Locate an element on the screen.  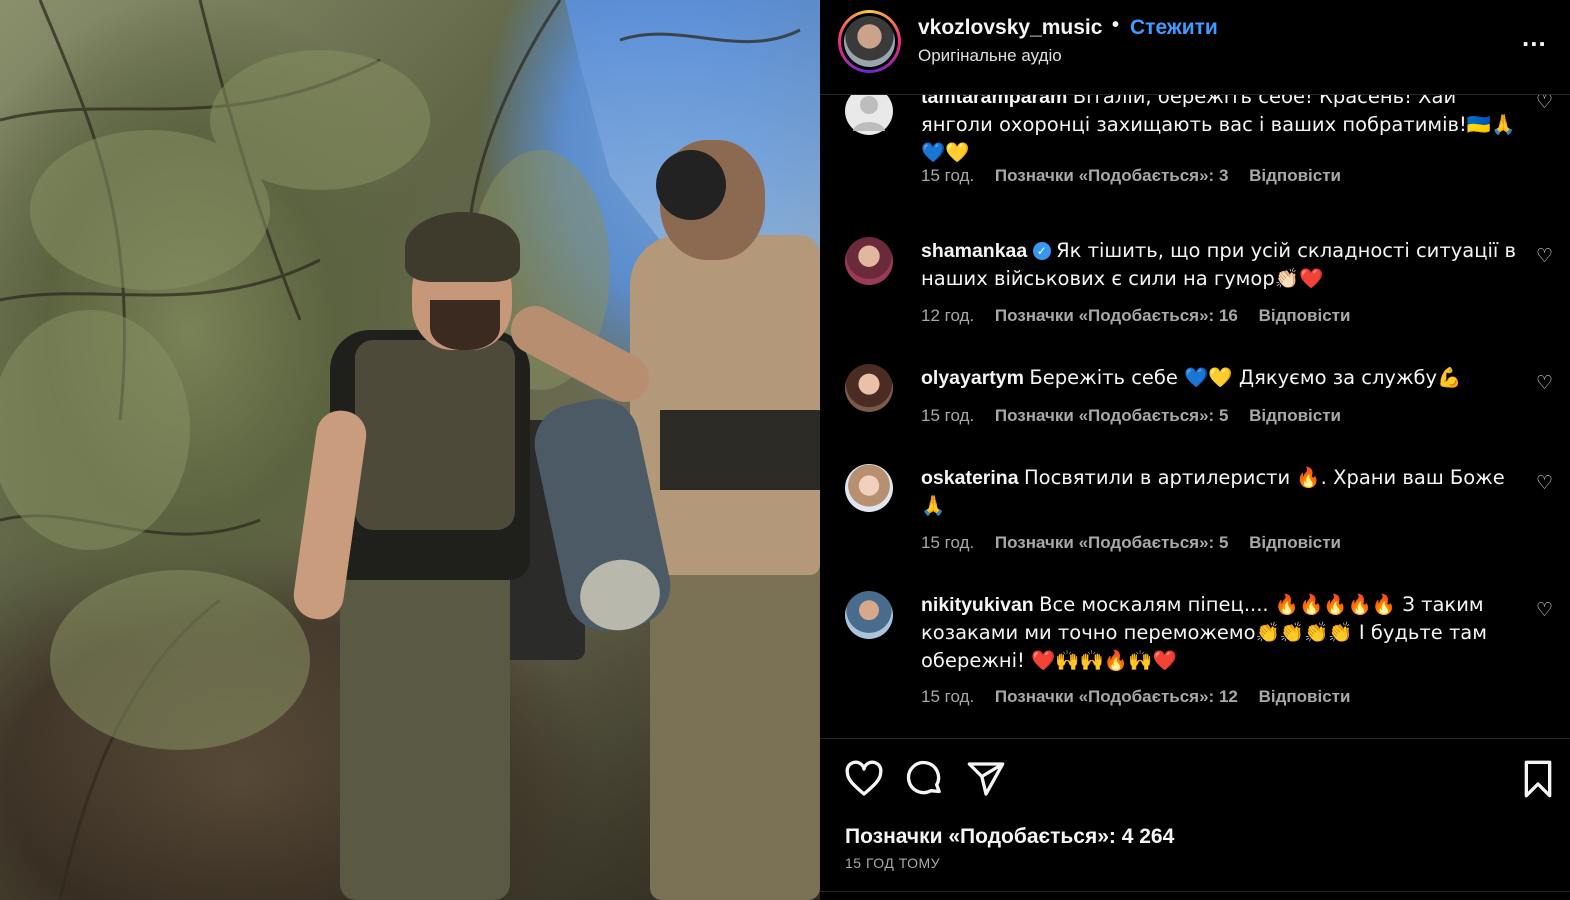
comment-username: tamtaramparam is located at coordinates (994, 101).